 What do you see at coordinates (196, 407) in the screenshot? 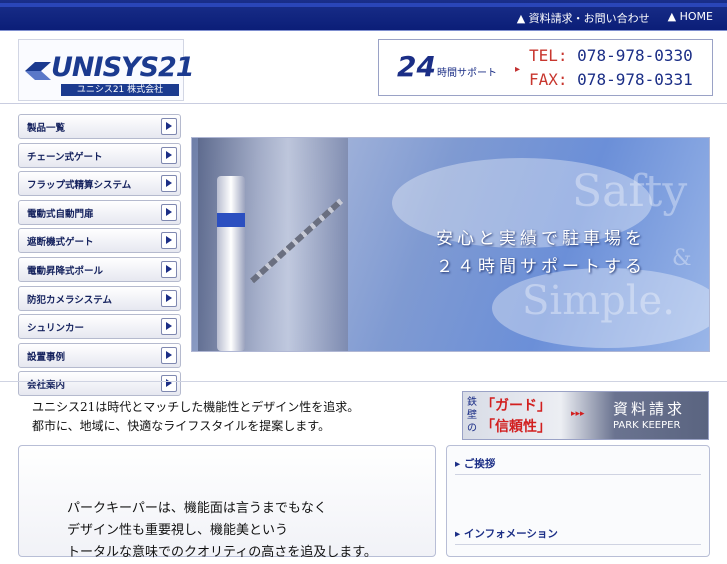
I see `tagline-line1: ユニシス21は時代とマッチした機能性とデザイン性を追求。` at bounding box center [196, 407].